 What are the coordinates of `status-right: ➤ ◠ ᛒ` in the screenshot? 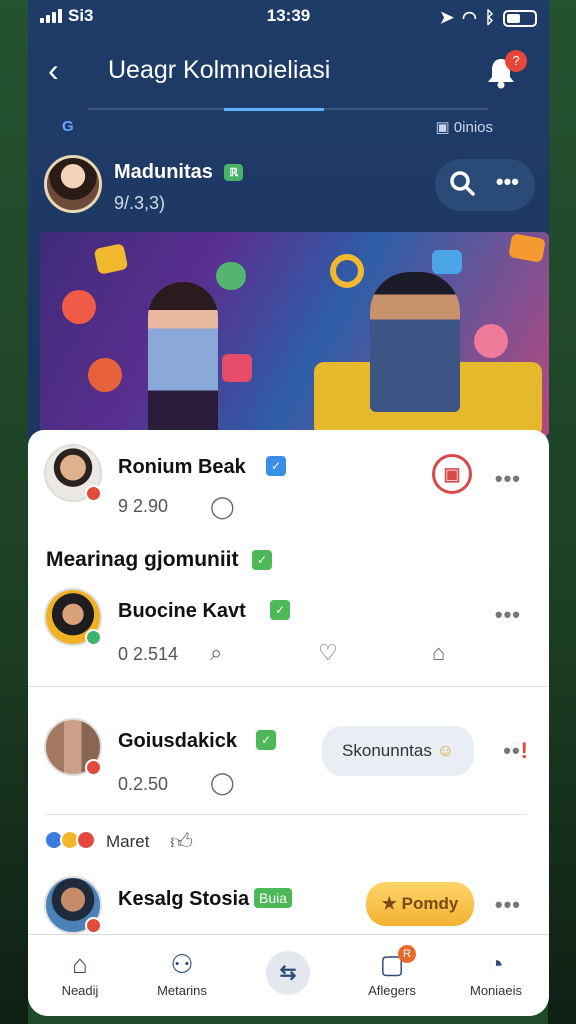 It's located at (488, 18).